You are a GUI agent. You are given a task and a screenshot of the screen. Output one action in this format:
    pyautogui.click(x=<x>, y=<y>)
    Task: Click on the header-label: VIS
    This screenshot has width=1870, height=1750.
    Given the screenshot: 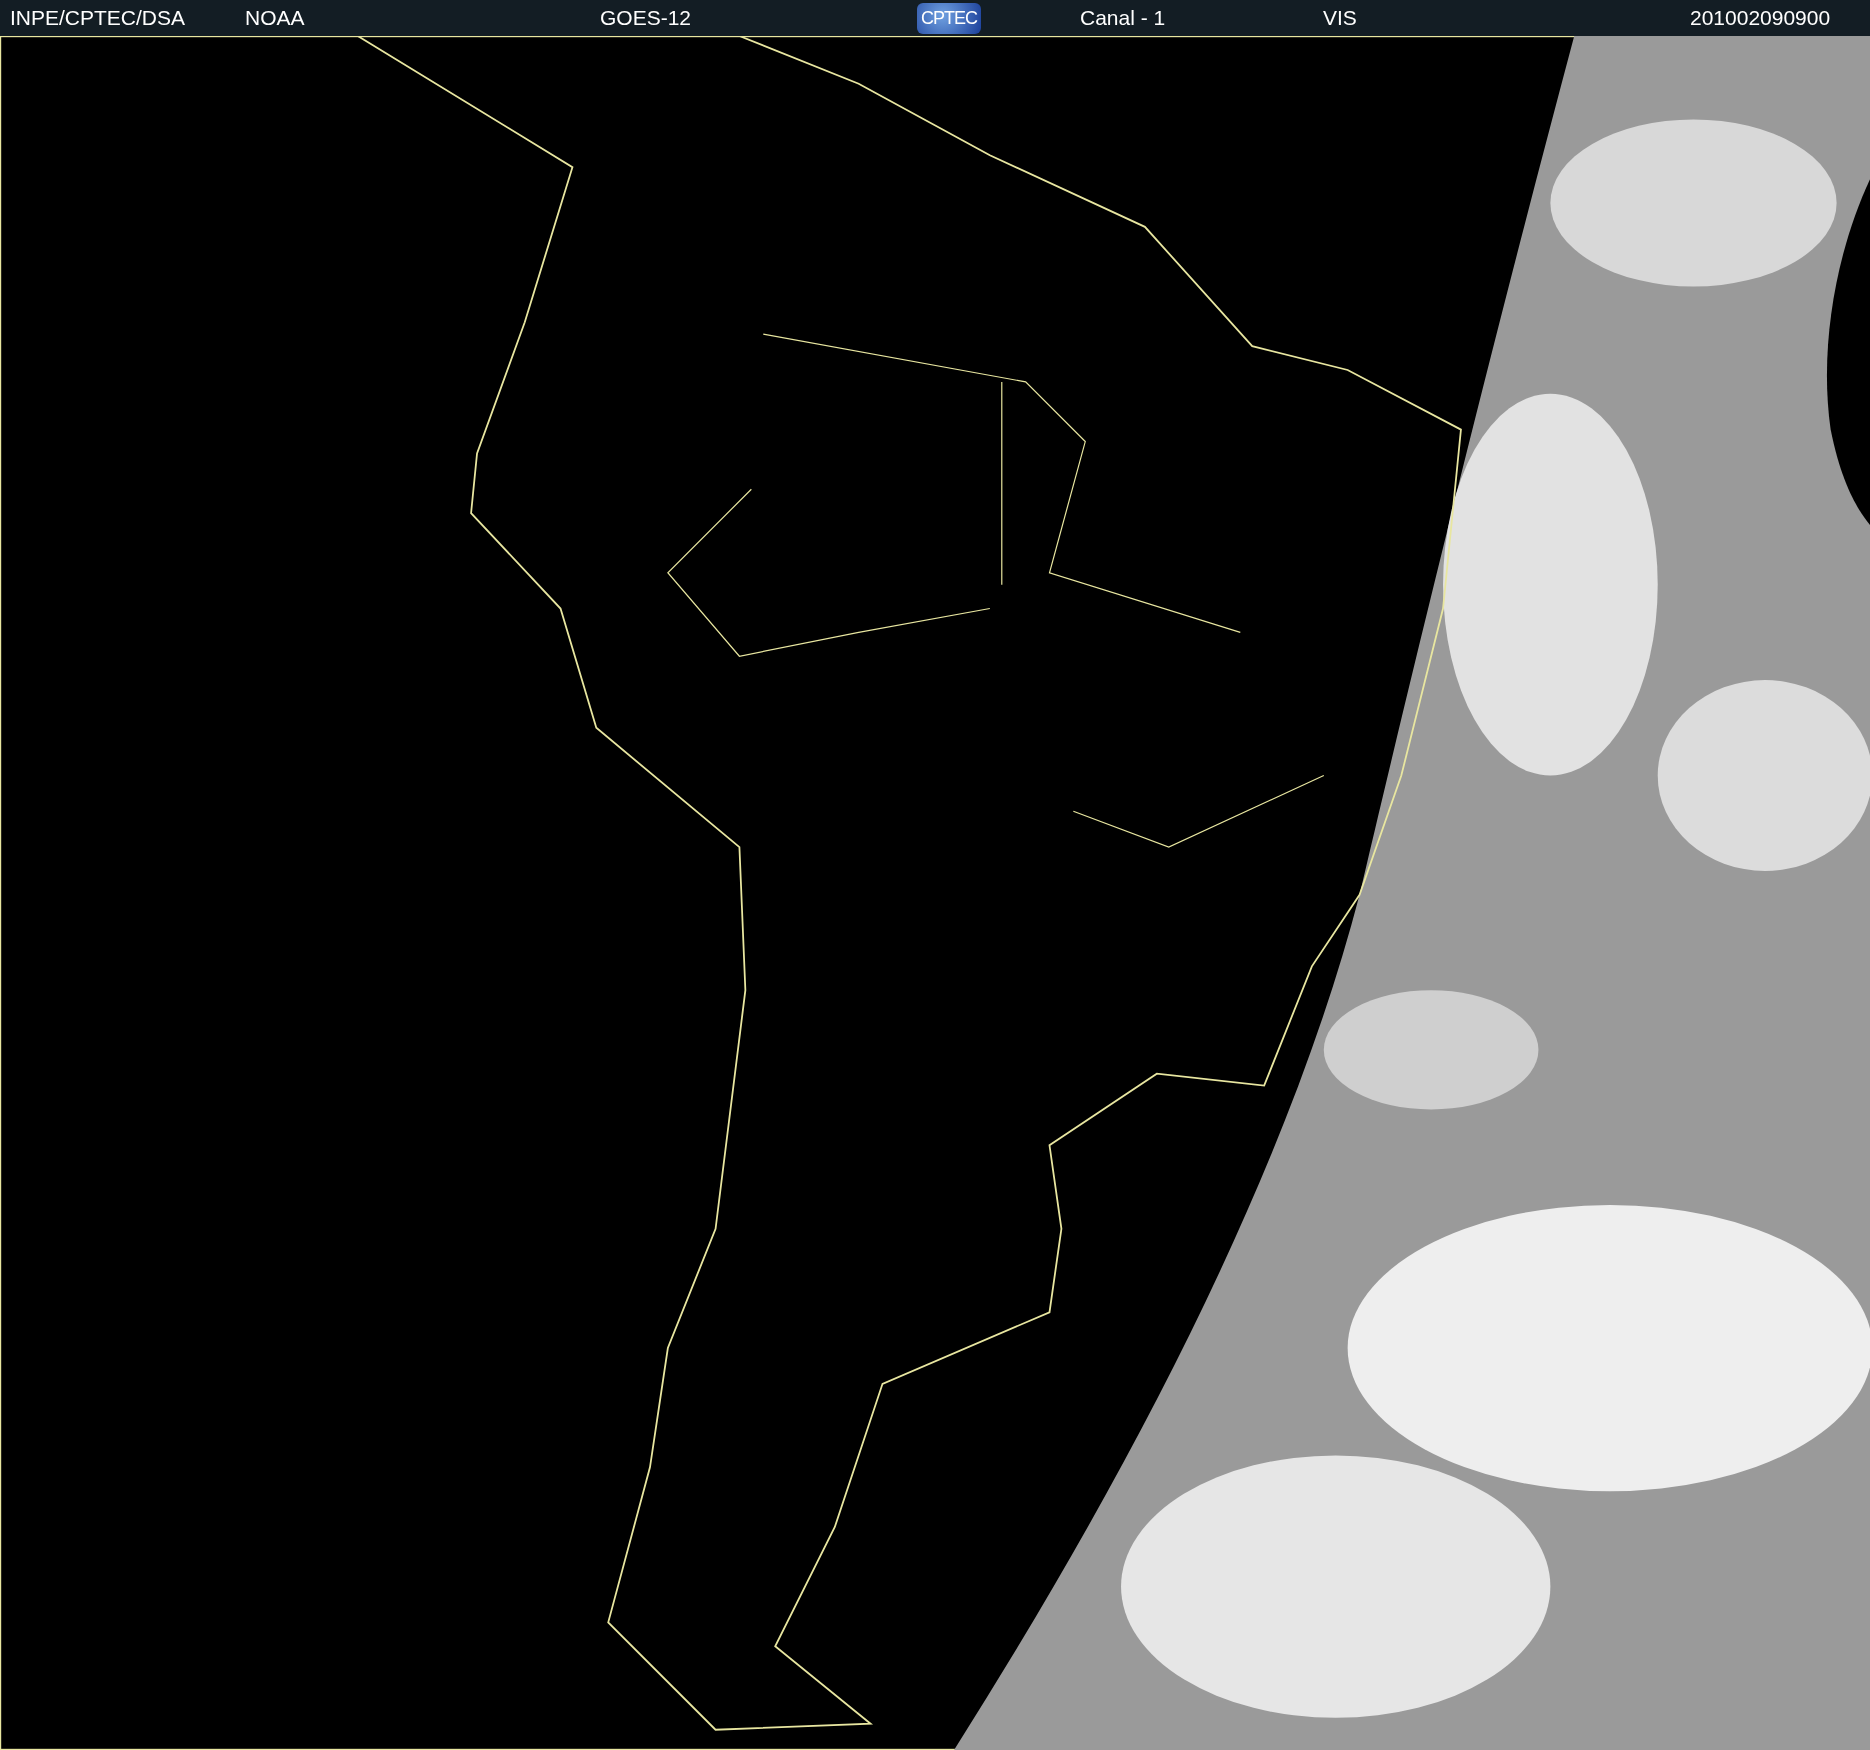 What is the action you would take?
    pyautogui.click(x=1340, y=18)
    